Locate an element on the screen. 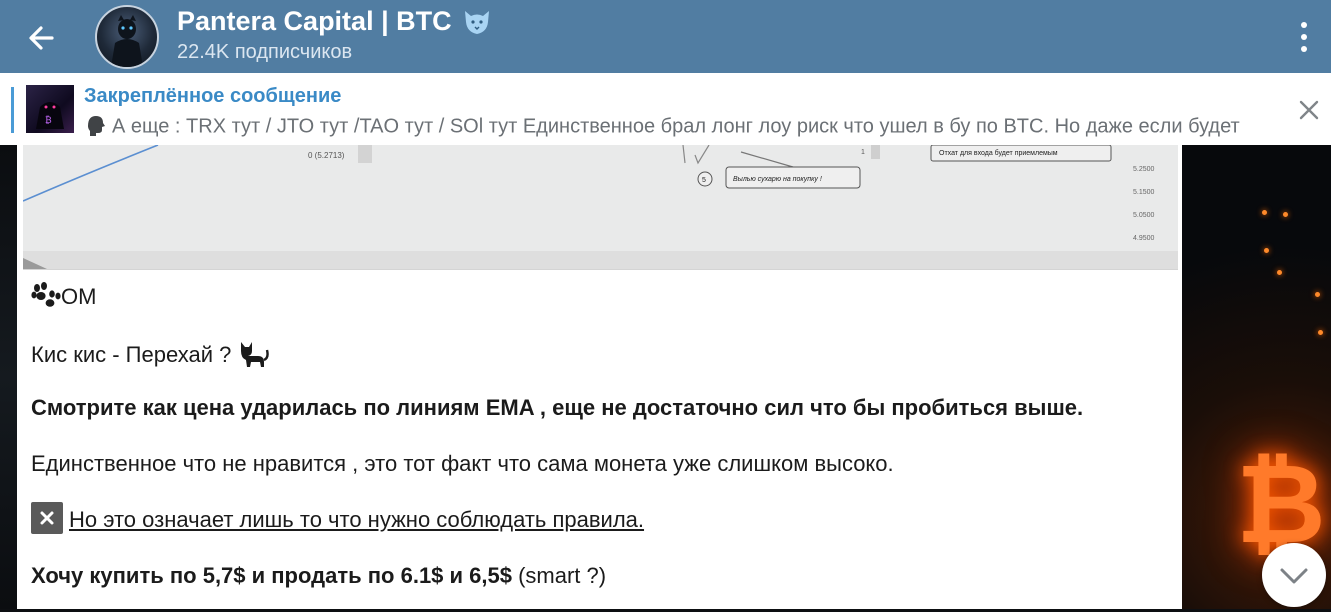 Image resolution: width=1331 pixels, height=612 pixels. channel-title-text: Pantera Capital | BTC is located at coordinates (314, 21).